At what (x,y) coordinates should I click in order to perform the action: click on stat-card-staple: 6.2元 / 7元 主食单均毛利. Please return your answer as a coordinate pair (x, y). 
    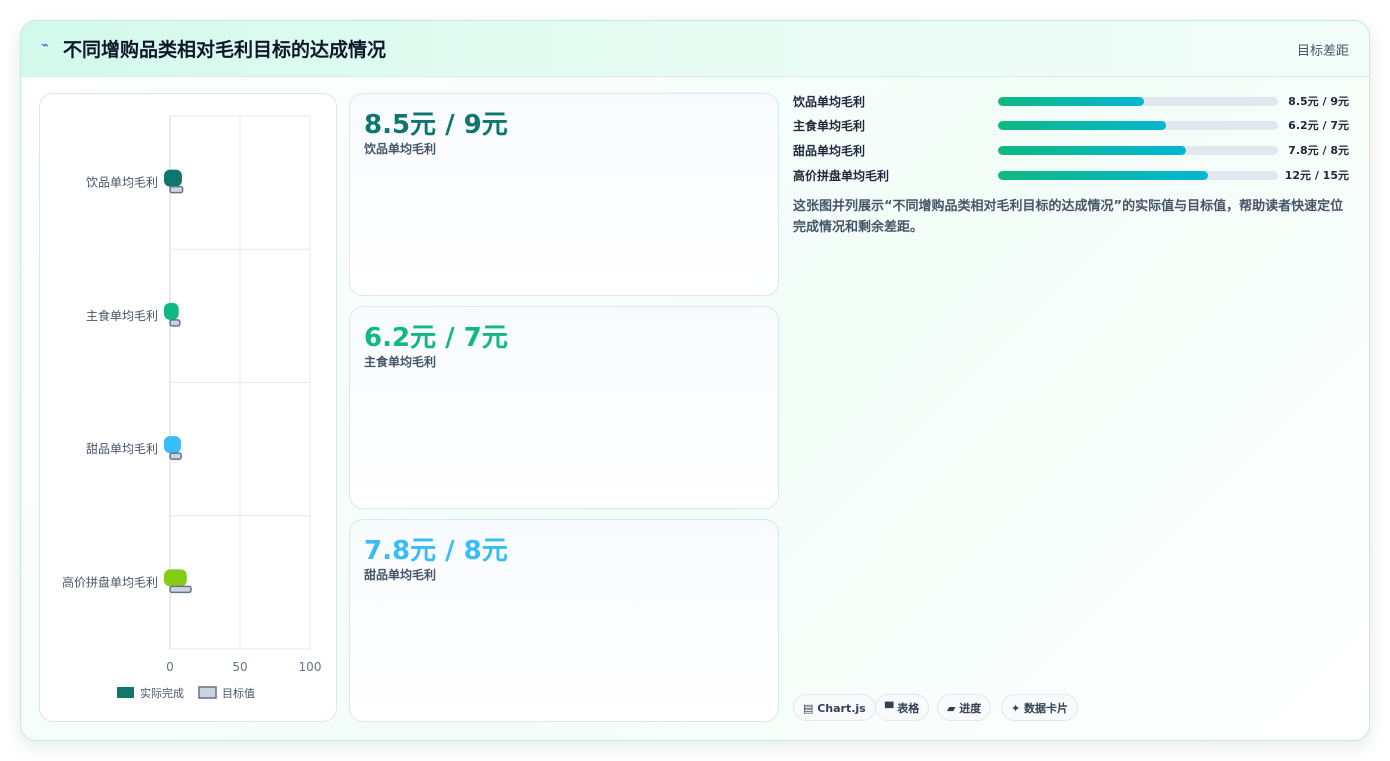
    Looking at the image, I should click on (564, 407).